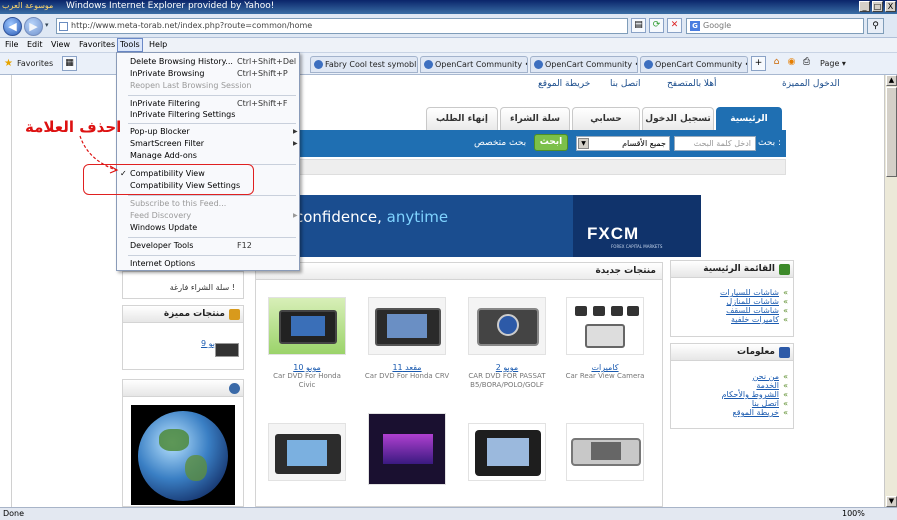 This screenshot has height=520, width=897. What do you see at coordinates (755, 394) in the screenshot?
I see `info-link-3: الشروط والأحكام` at bounding box center [755, 394].